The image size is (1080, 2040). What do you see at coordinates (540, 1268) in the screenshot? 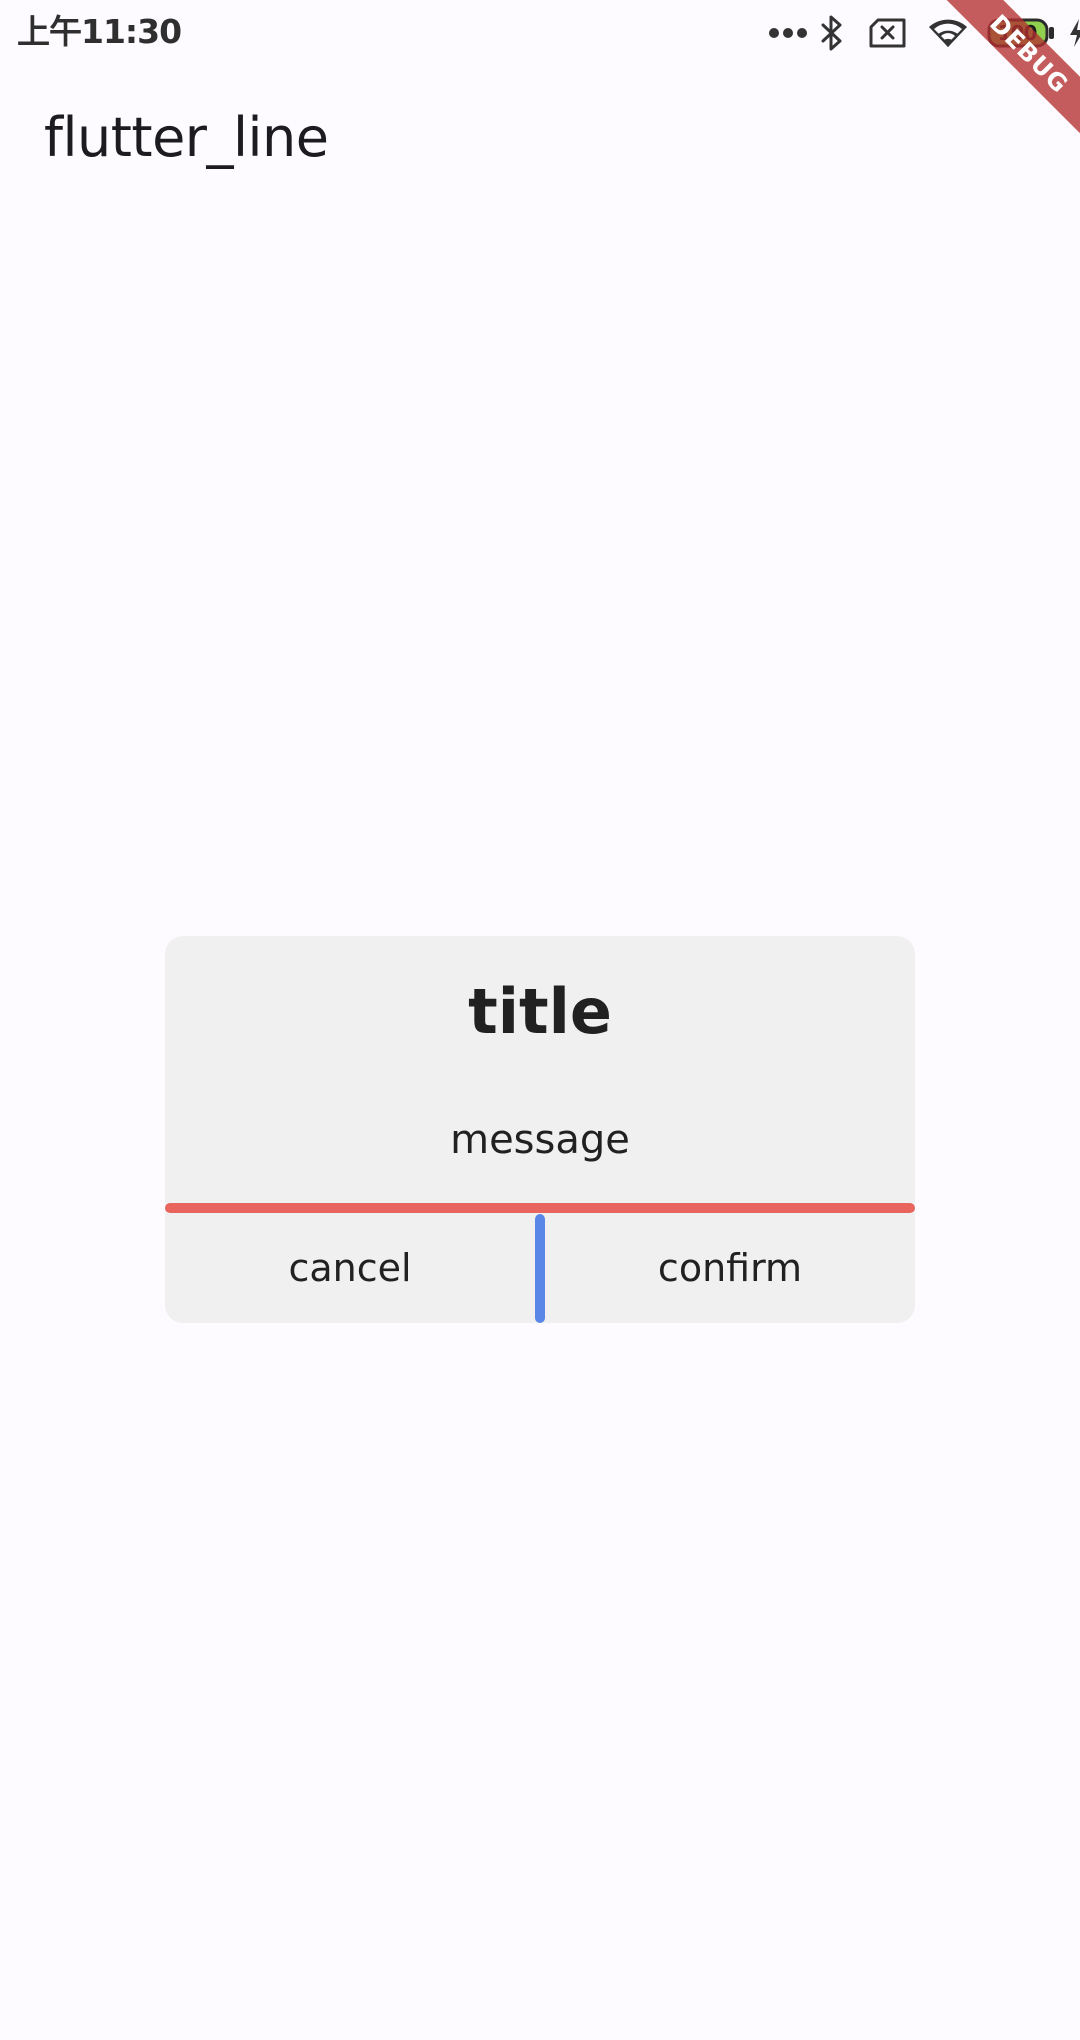
I see `dialog-vertical-divider` at bounding box center [540, 1268].